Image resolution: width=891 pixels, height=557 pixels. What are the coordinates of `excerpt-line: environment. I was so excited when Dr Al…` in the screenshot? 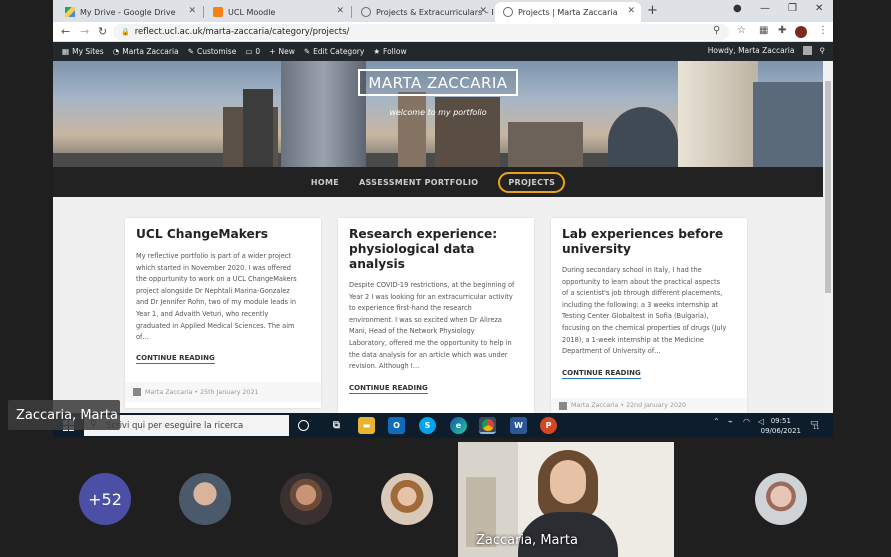 It's located at (425, 319).